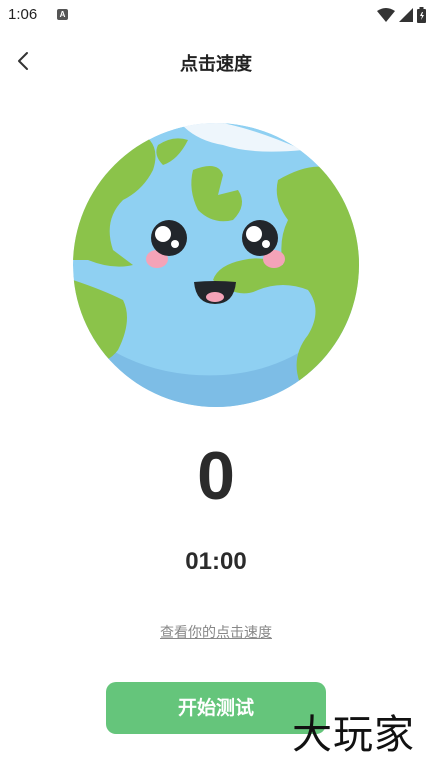 This screenshot has height=768, width=432. Describe the element at coordinates (216, 15) in the screenshot. I see `status-bar: 1:06 A` at that location.